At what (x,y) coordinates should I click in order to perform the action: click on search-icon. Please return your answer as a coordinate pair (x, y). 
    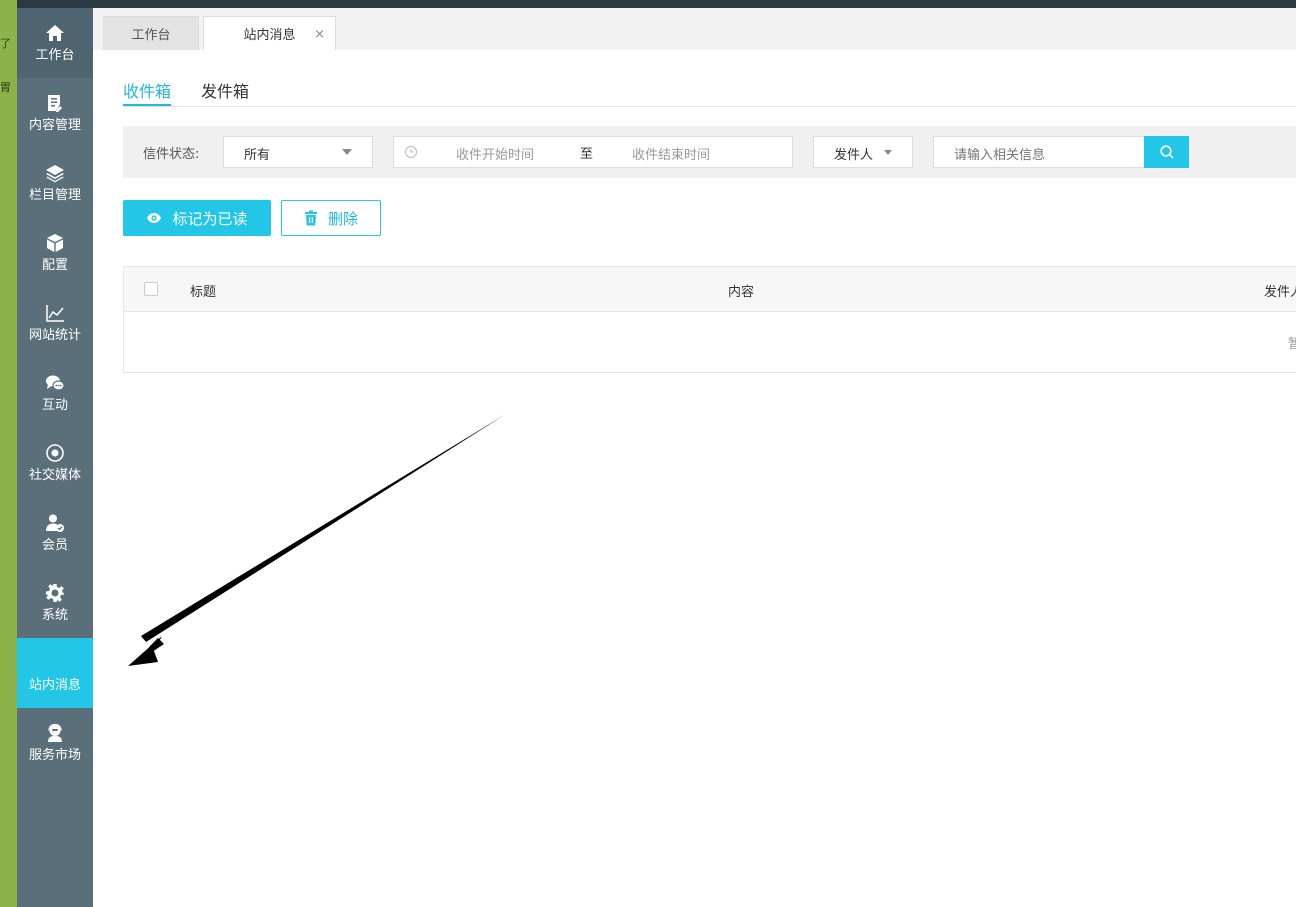
    Looking at the image, I should click on (1166, 152).